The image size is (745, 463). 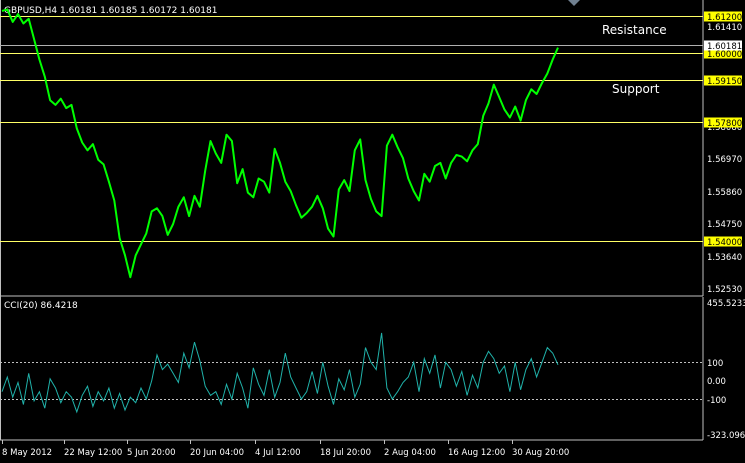 What do you see at coordinates (716, 382) in the screenshot?
I see `cci-tick: 0.00` at bounding box center [716, 382].